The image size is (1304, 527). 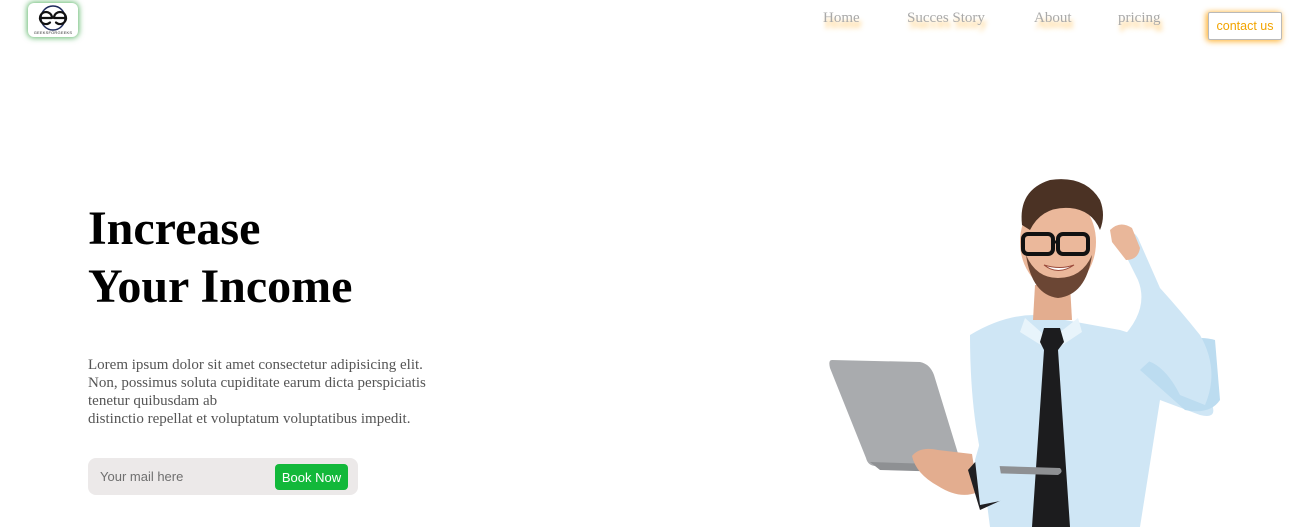 What do you see at coordinates (311, 477) in the screenshot?
I see `book-now-button: Book Now` at bounding box center [311, 477].